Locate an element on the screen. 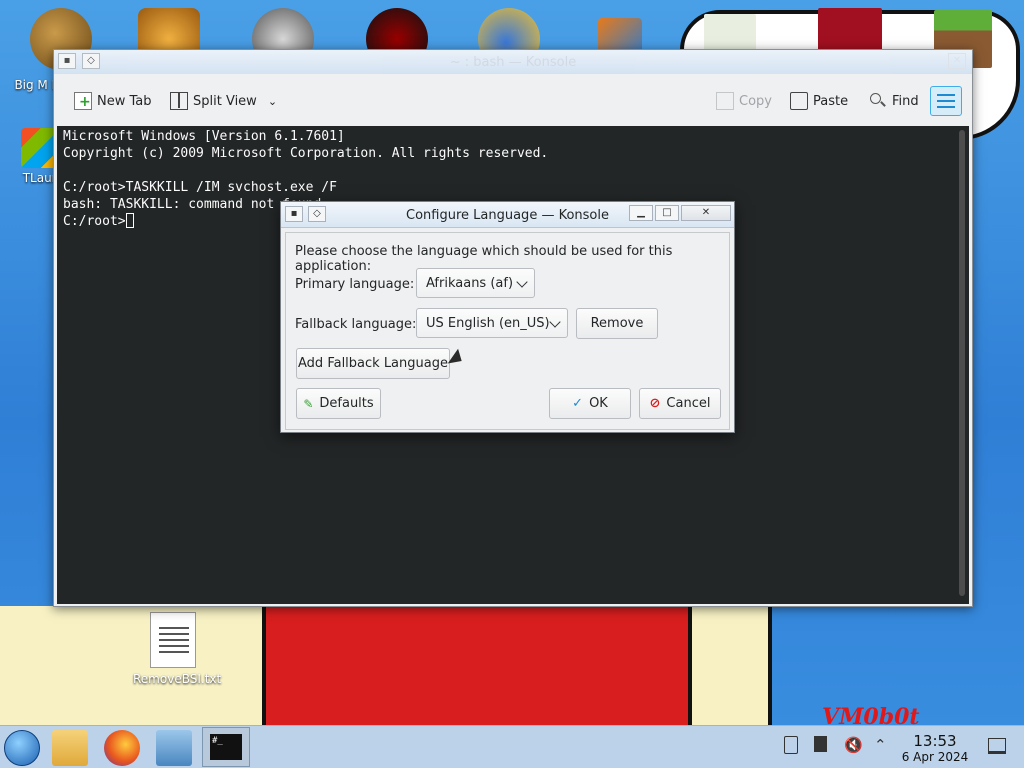 Image resolution: width=1024 pixels, height=768 pixels. clock-time: 13:53 is located at coordinates (935, 741).